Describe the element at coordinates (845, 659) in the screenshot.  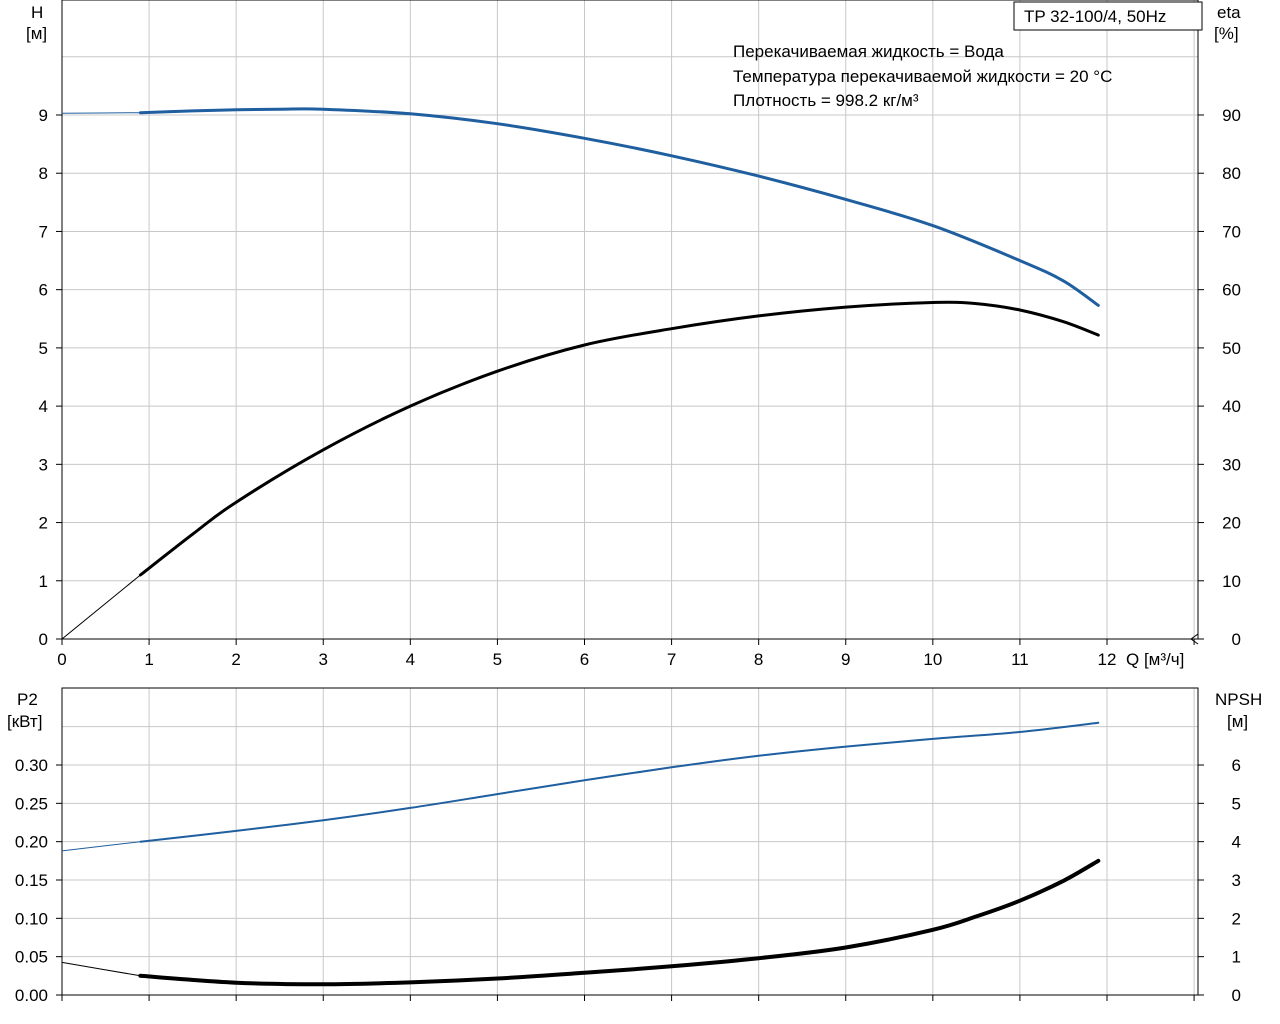
I see `x-tick-label: 9` at that location.